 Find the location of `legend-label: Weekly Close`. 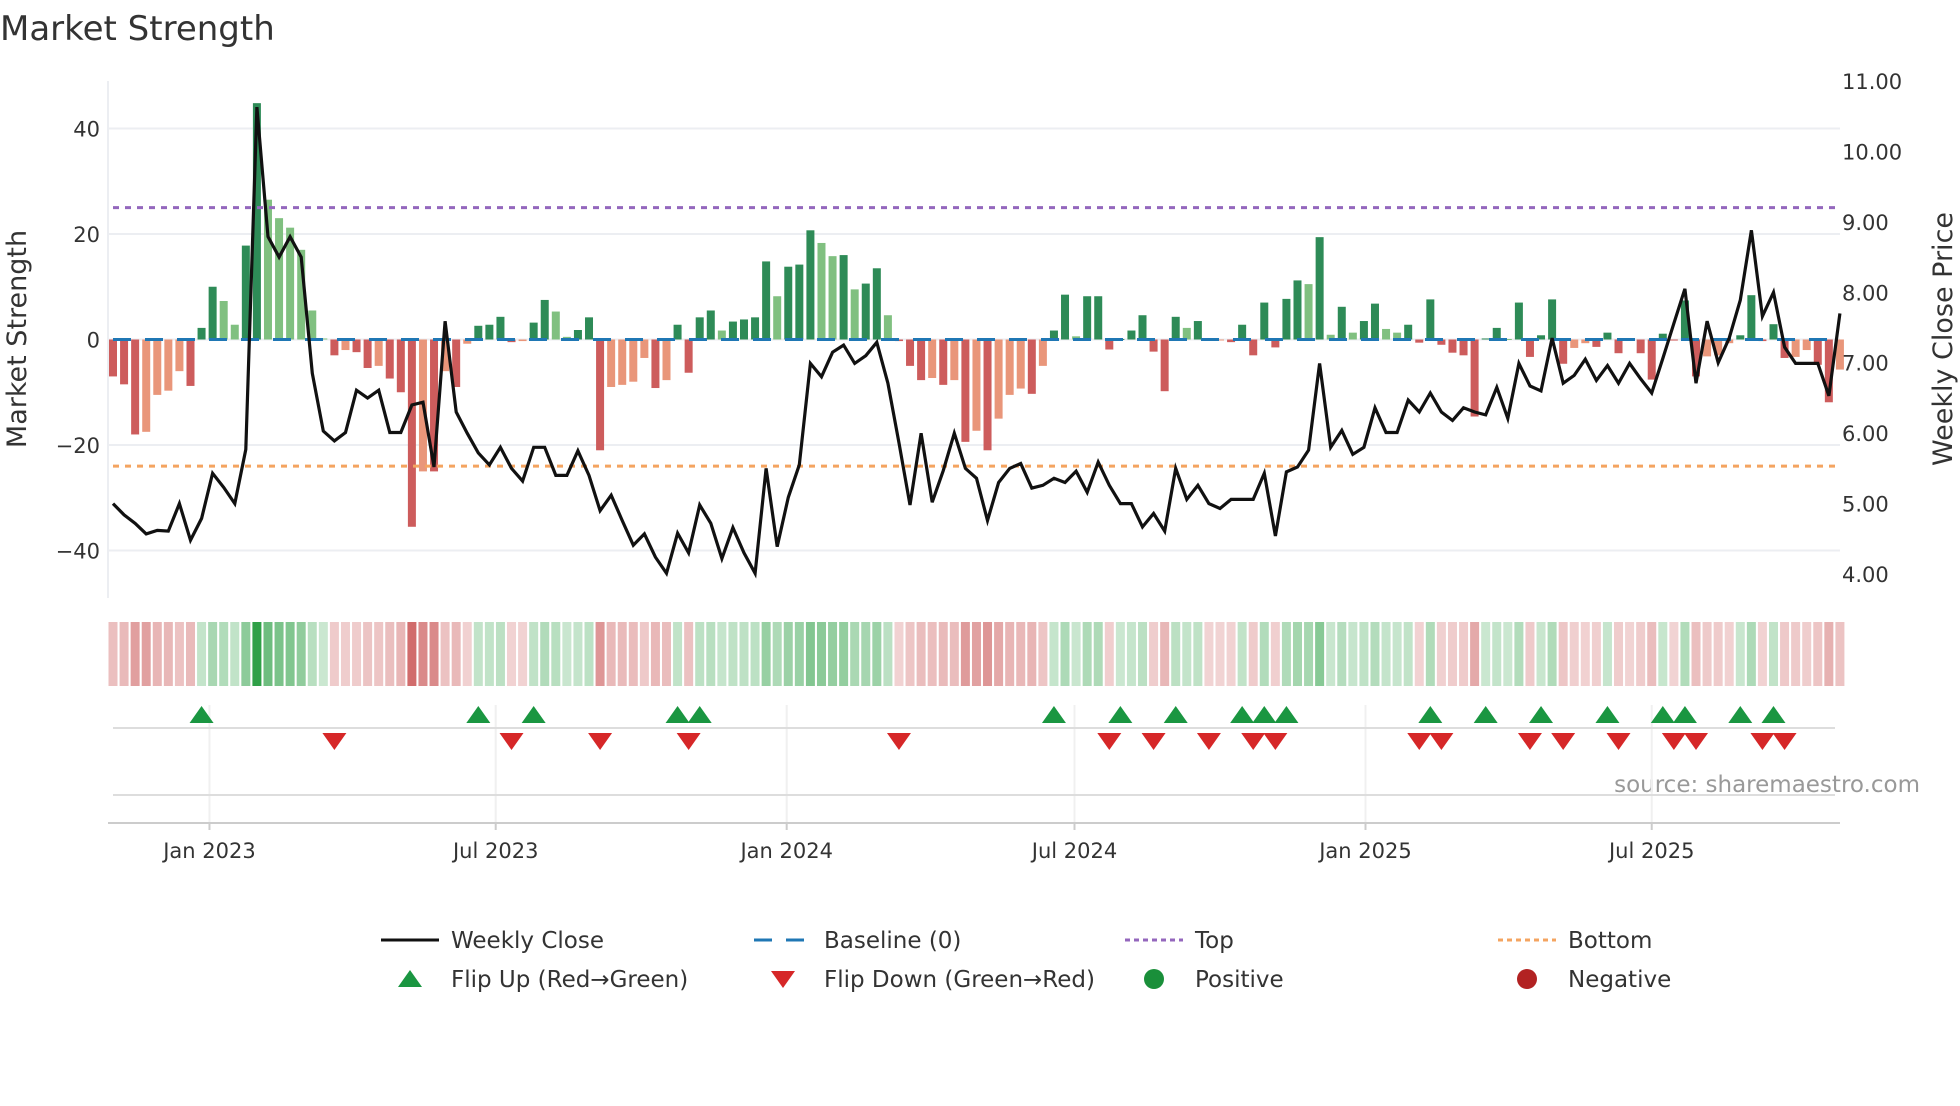

legend-label: Weekly Close is located at coordinates (527, 941).